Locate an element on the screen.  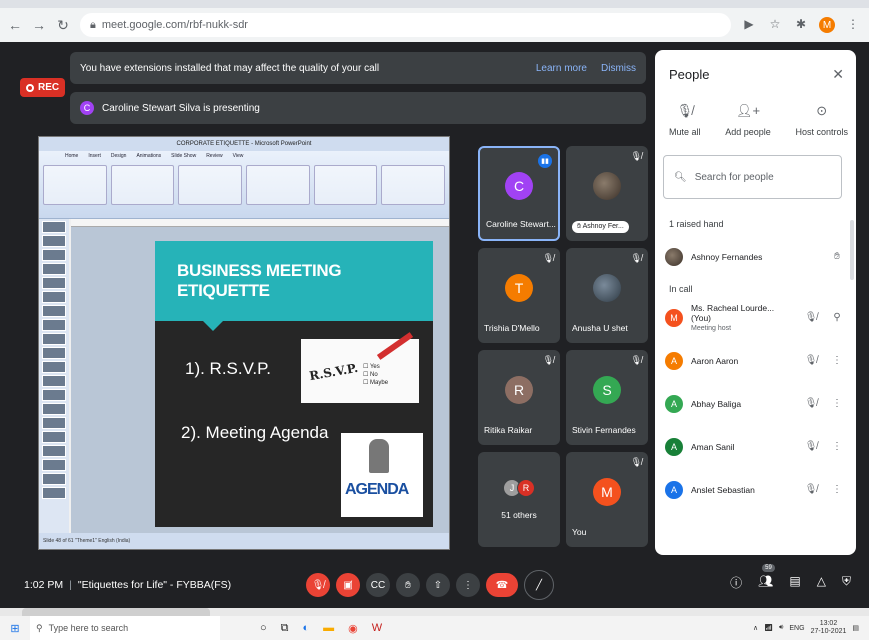
leave-call-button: ☎︎ is located at coordinates (502, 585).